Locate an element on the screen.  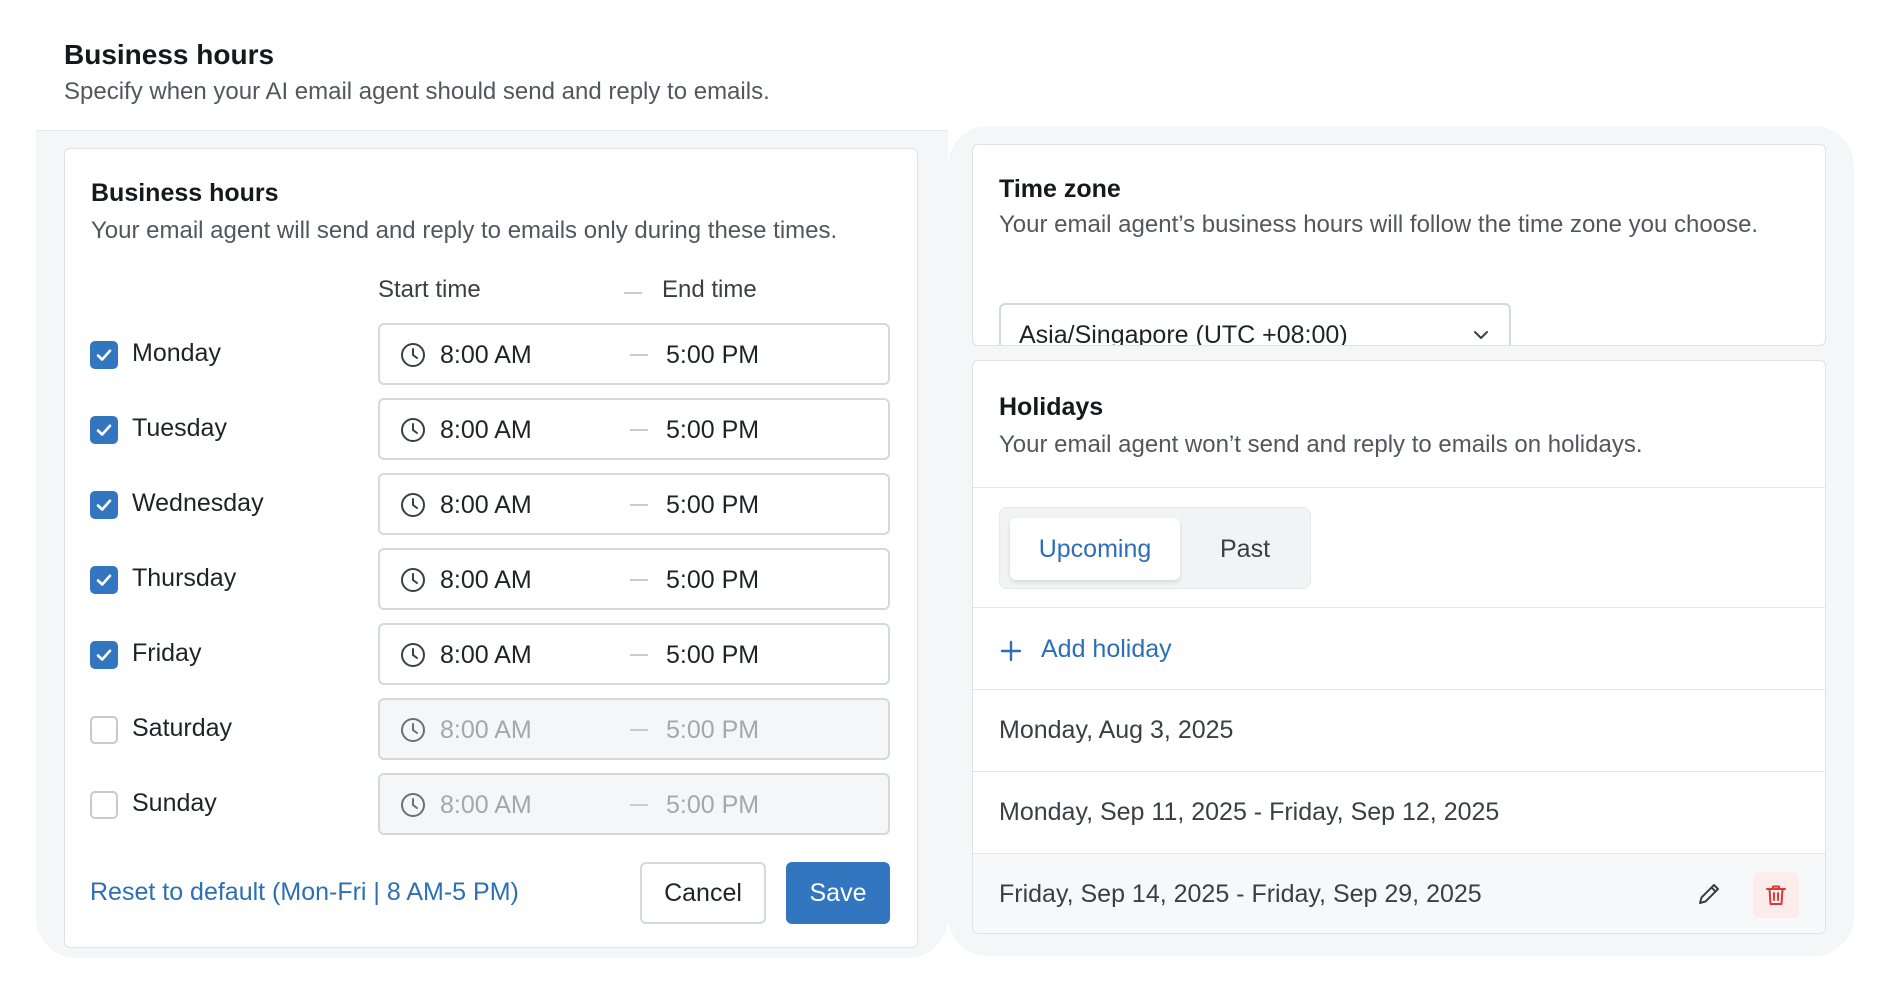
day-label: Saturday is located at coordinates (182, 728).